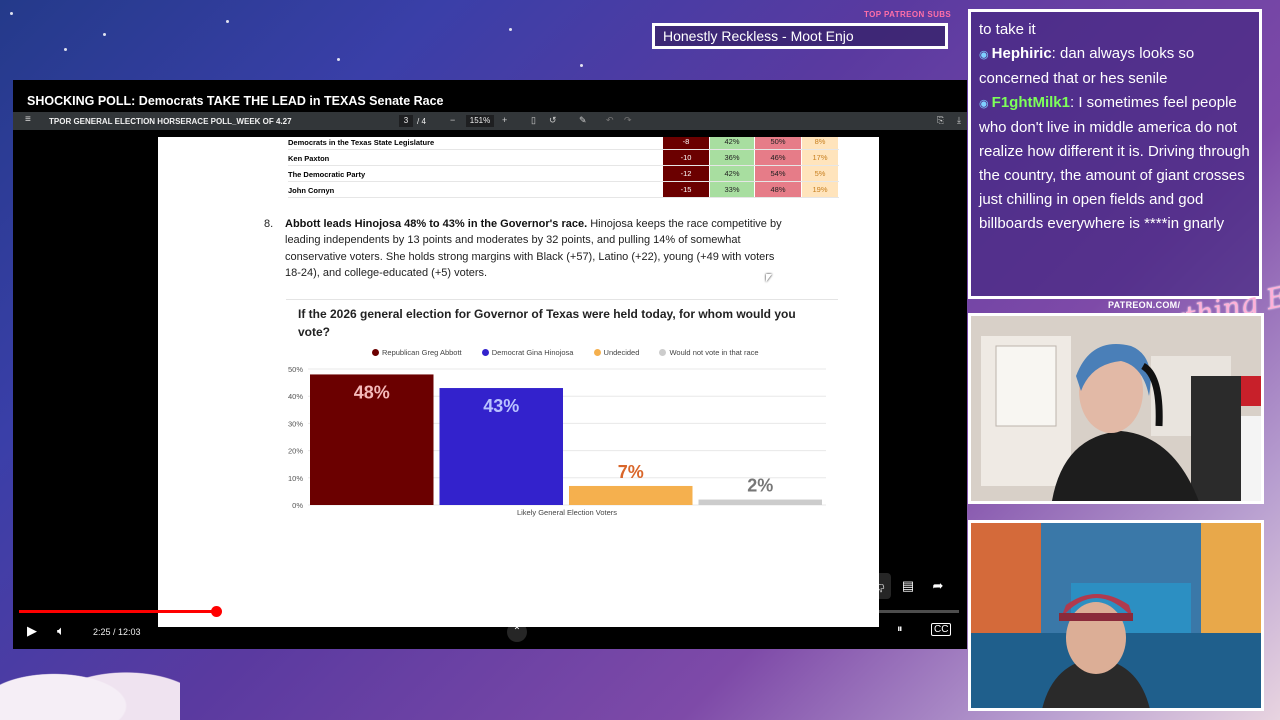 The image size is (1280, 720). Describe the element at coordinates (941, 629) in the screenshot. I see `captions-icon: CC` at that location.